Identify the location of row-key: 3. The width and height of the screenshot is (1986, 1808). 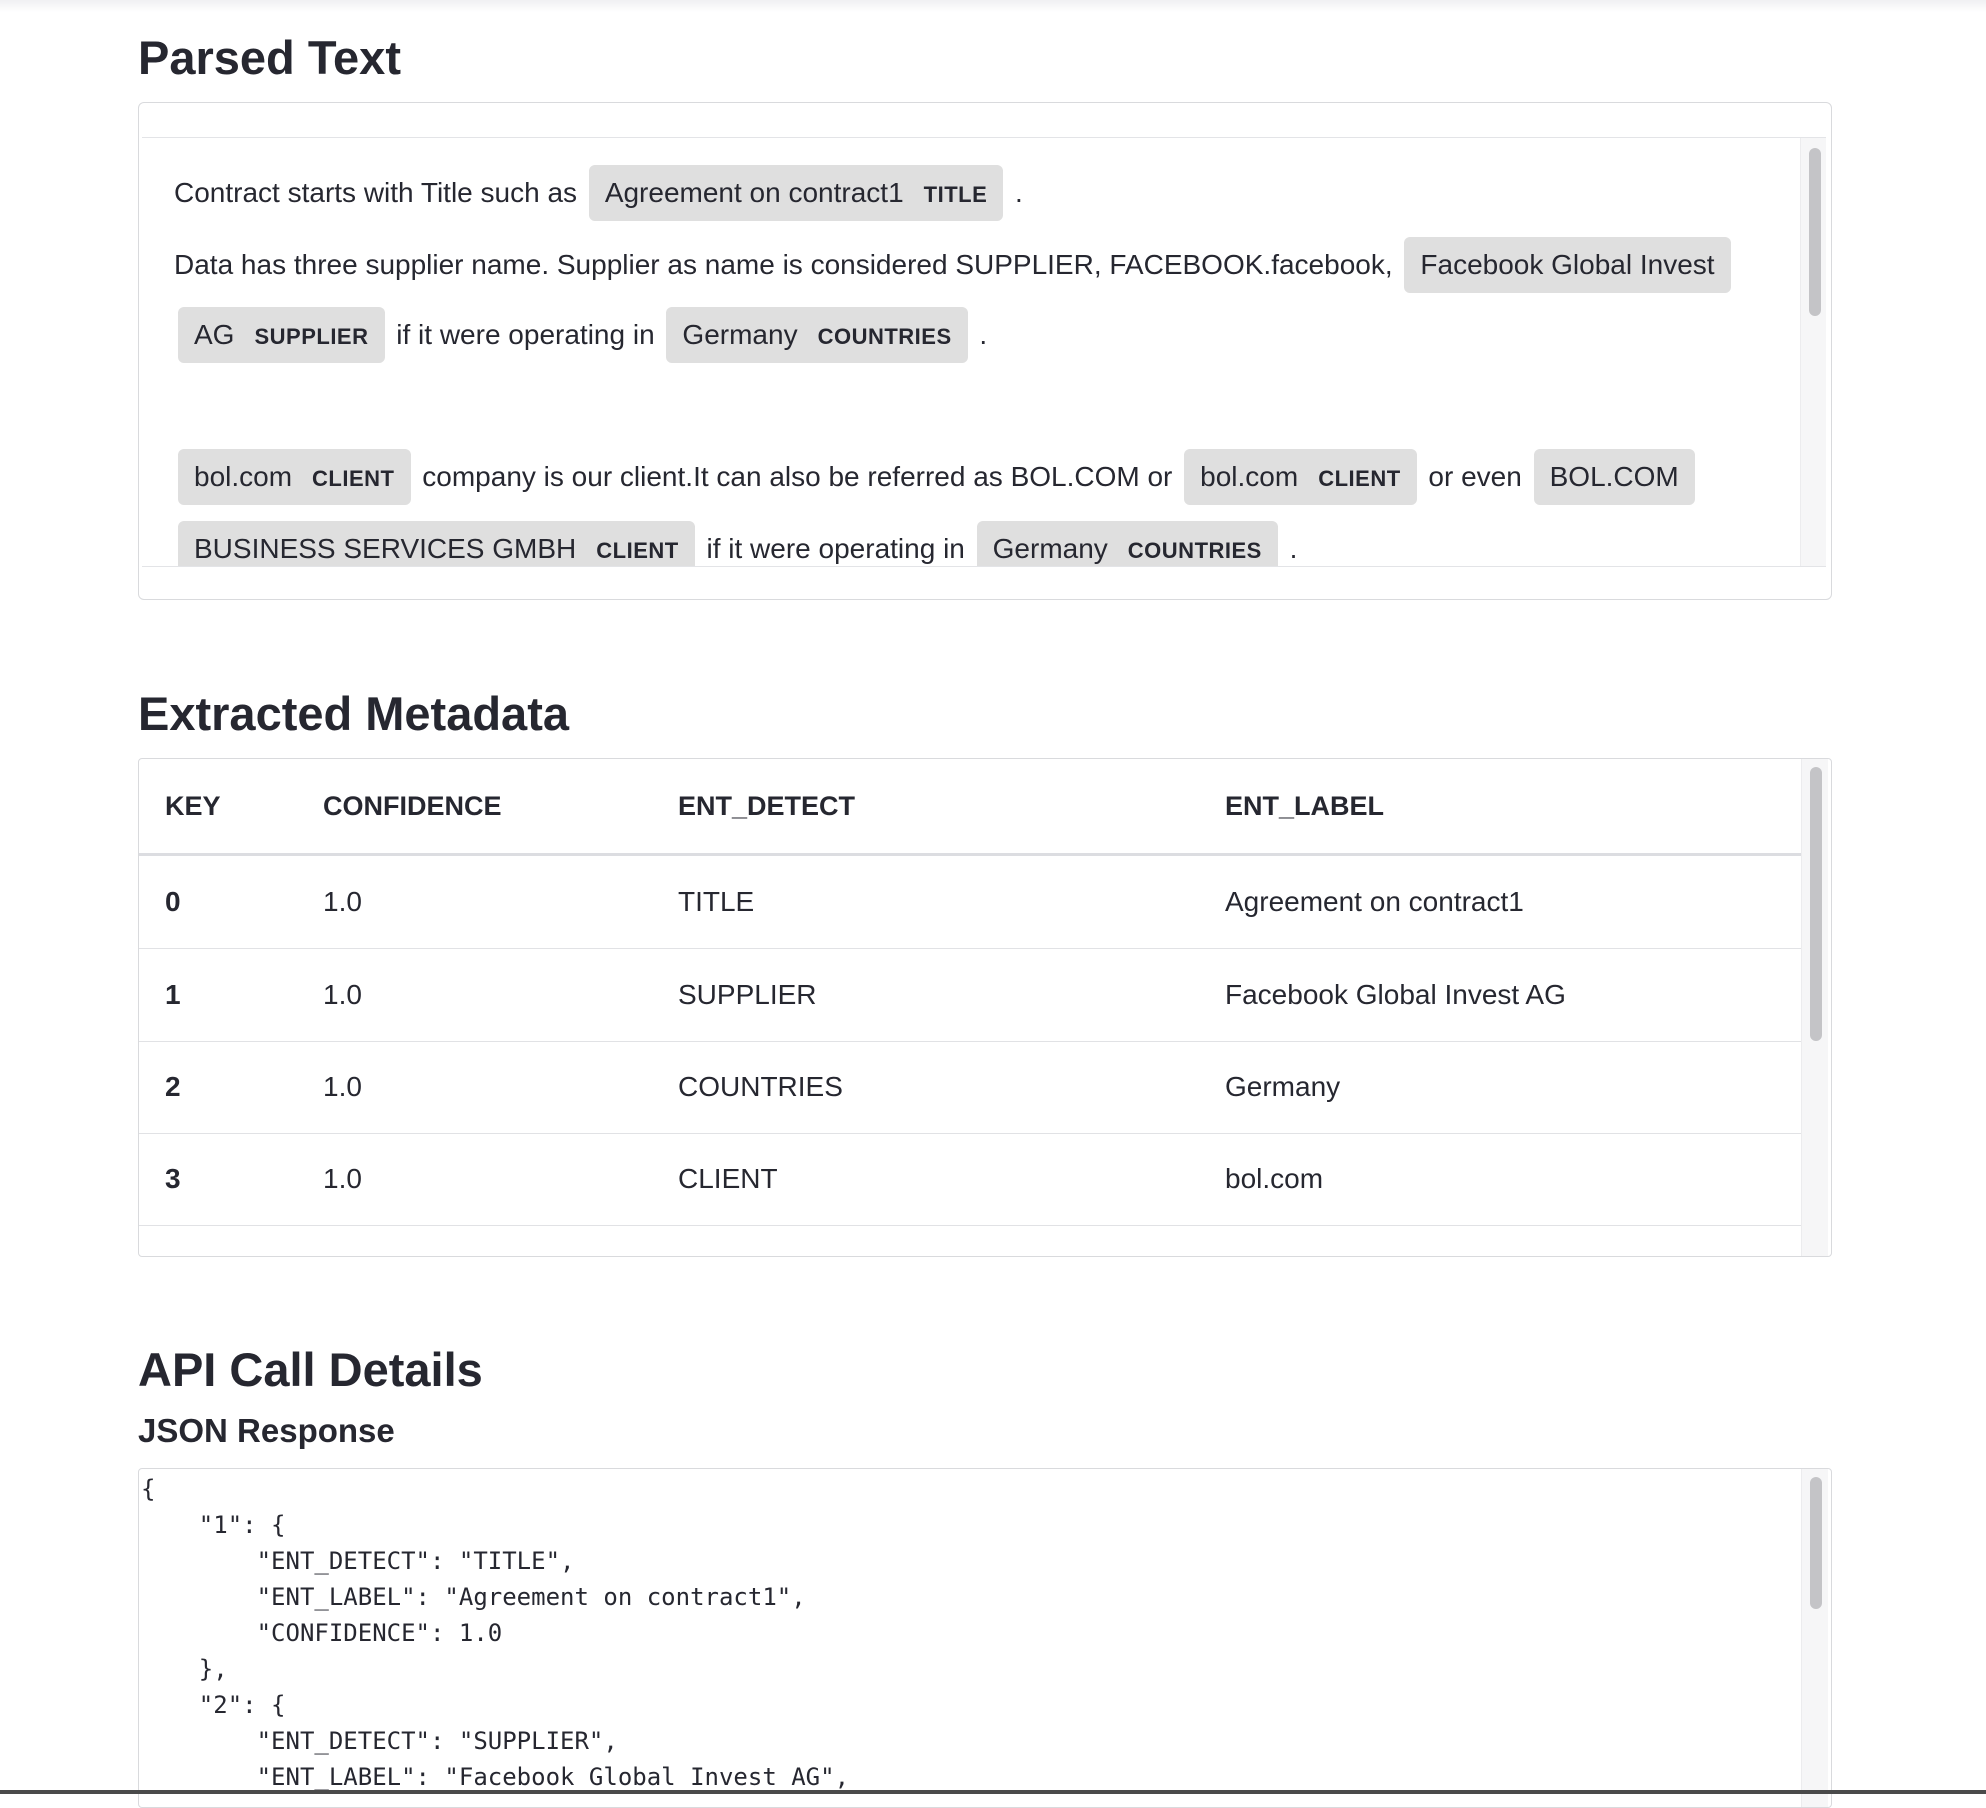
(173, 1178).